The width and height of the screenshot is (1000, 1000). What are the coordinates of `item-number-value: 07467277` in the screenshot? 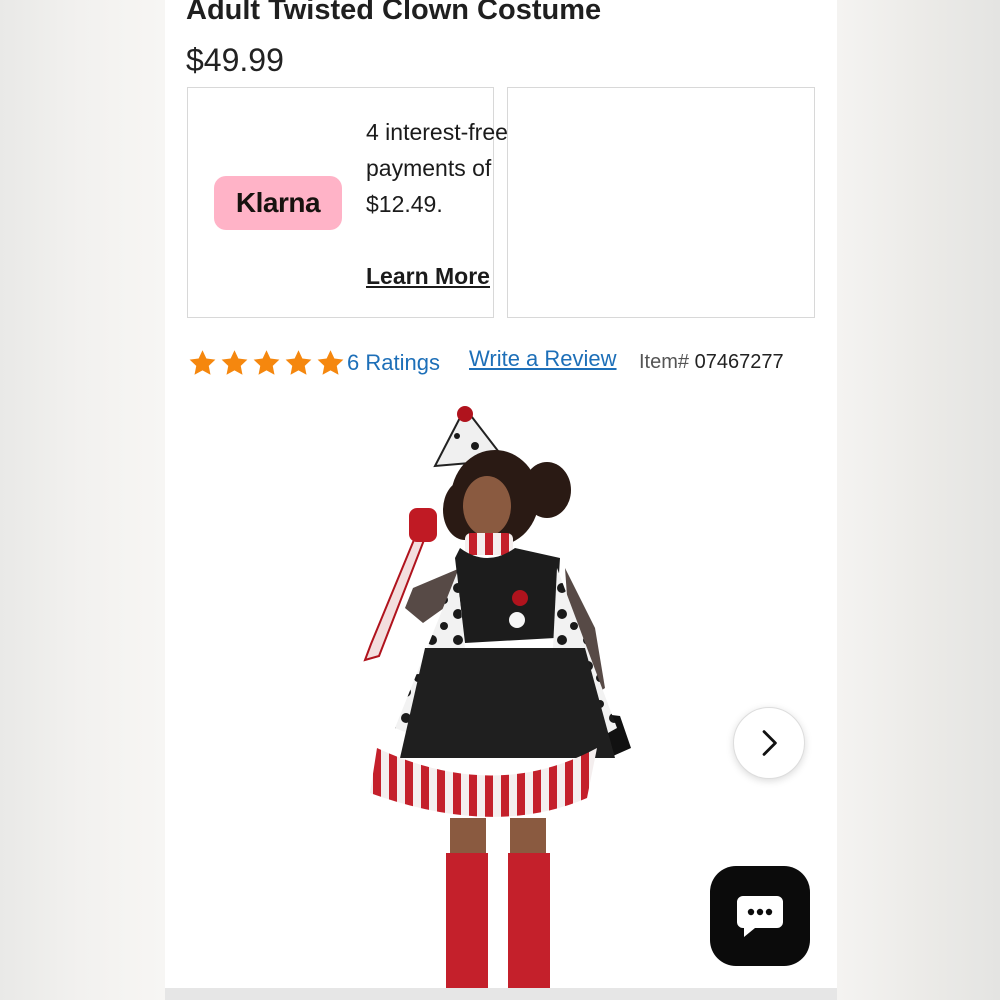 It's located at (739, 362).